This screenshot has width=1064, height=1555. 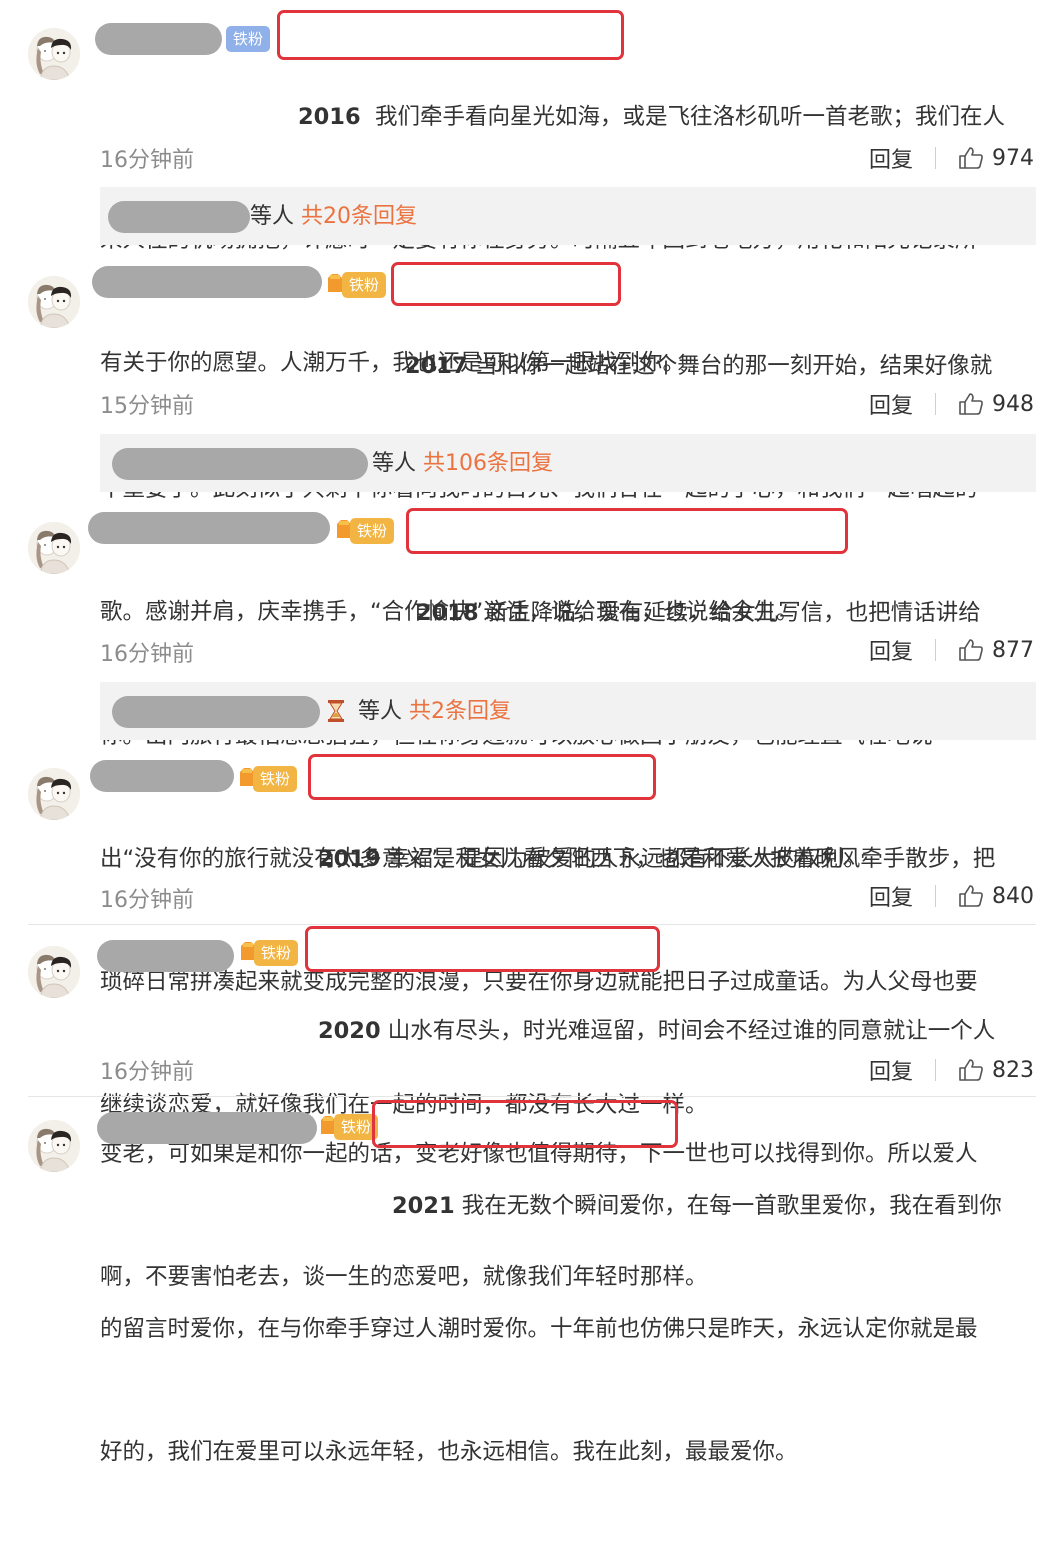 What do you see at coordinates (1013, 650) in the screenshot?
I see `like-count: 877` at bounding box center [1013, 650].